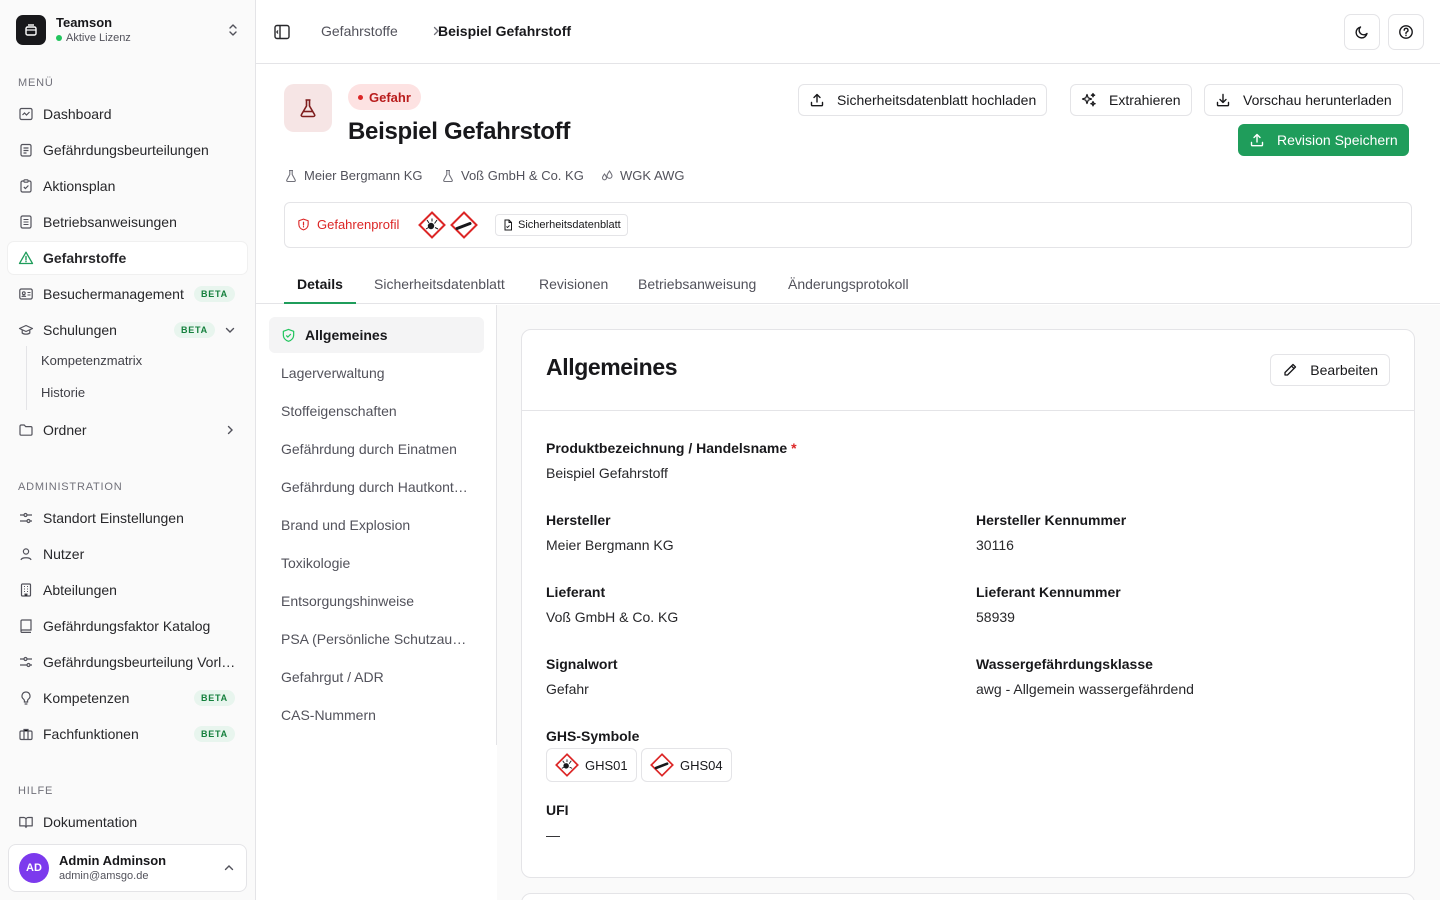 The width and height of the screenshot is (1440, 900). I want to click on sidebar-toggle-icon, so click(282, 32).